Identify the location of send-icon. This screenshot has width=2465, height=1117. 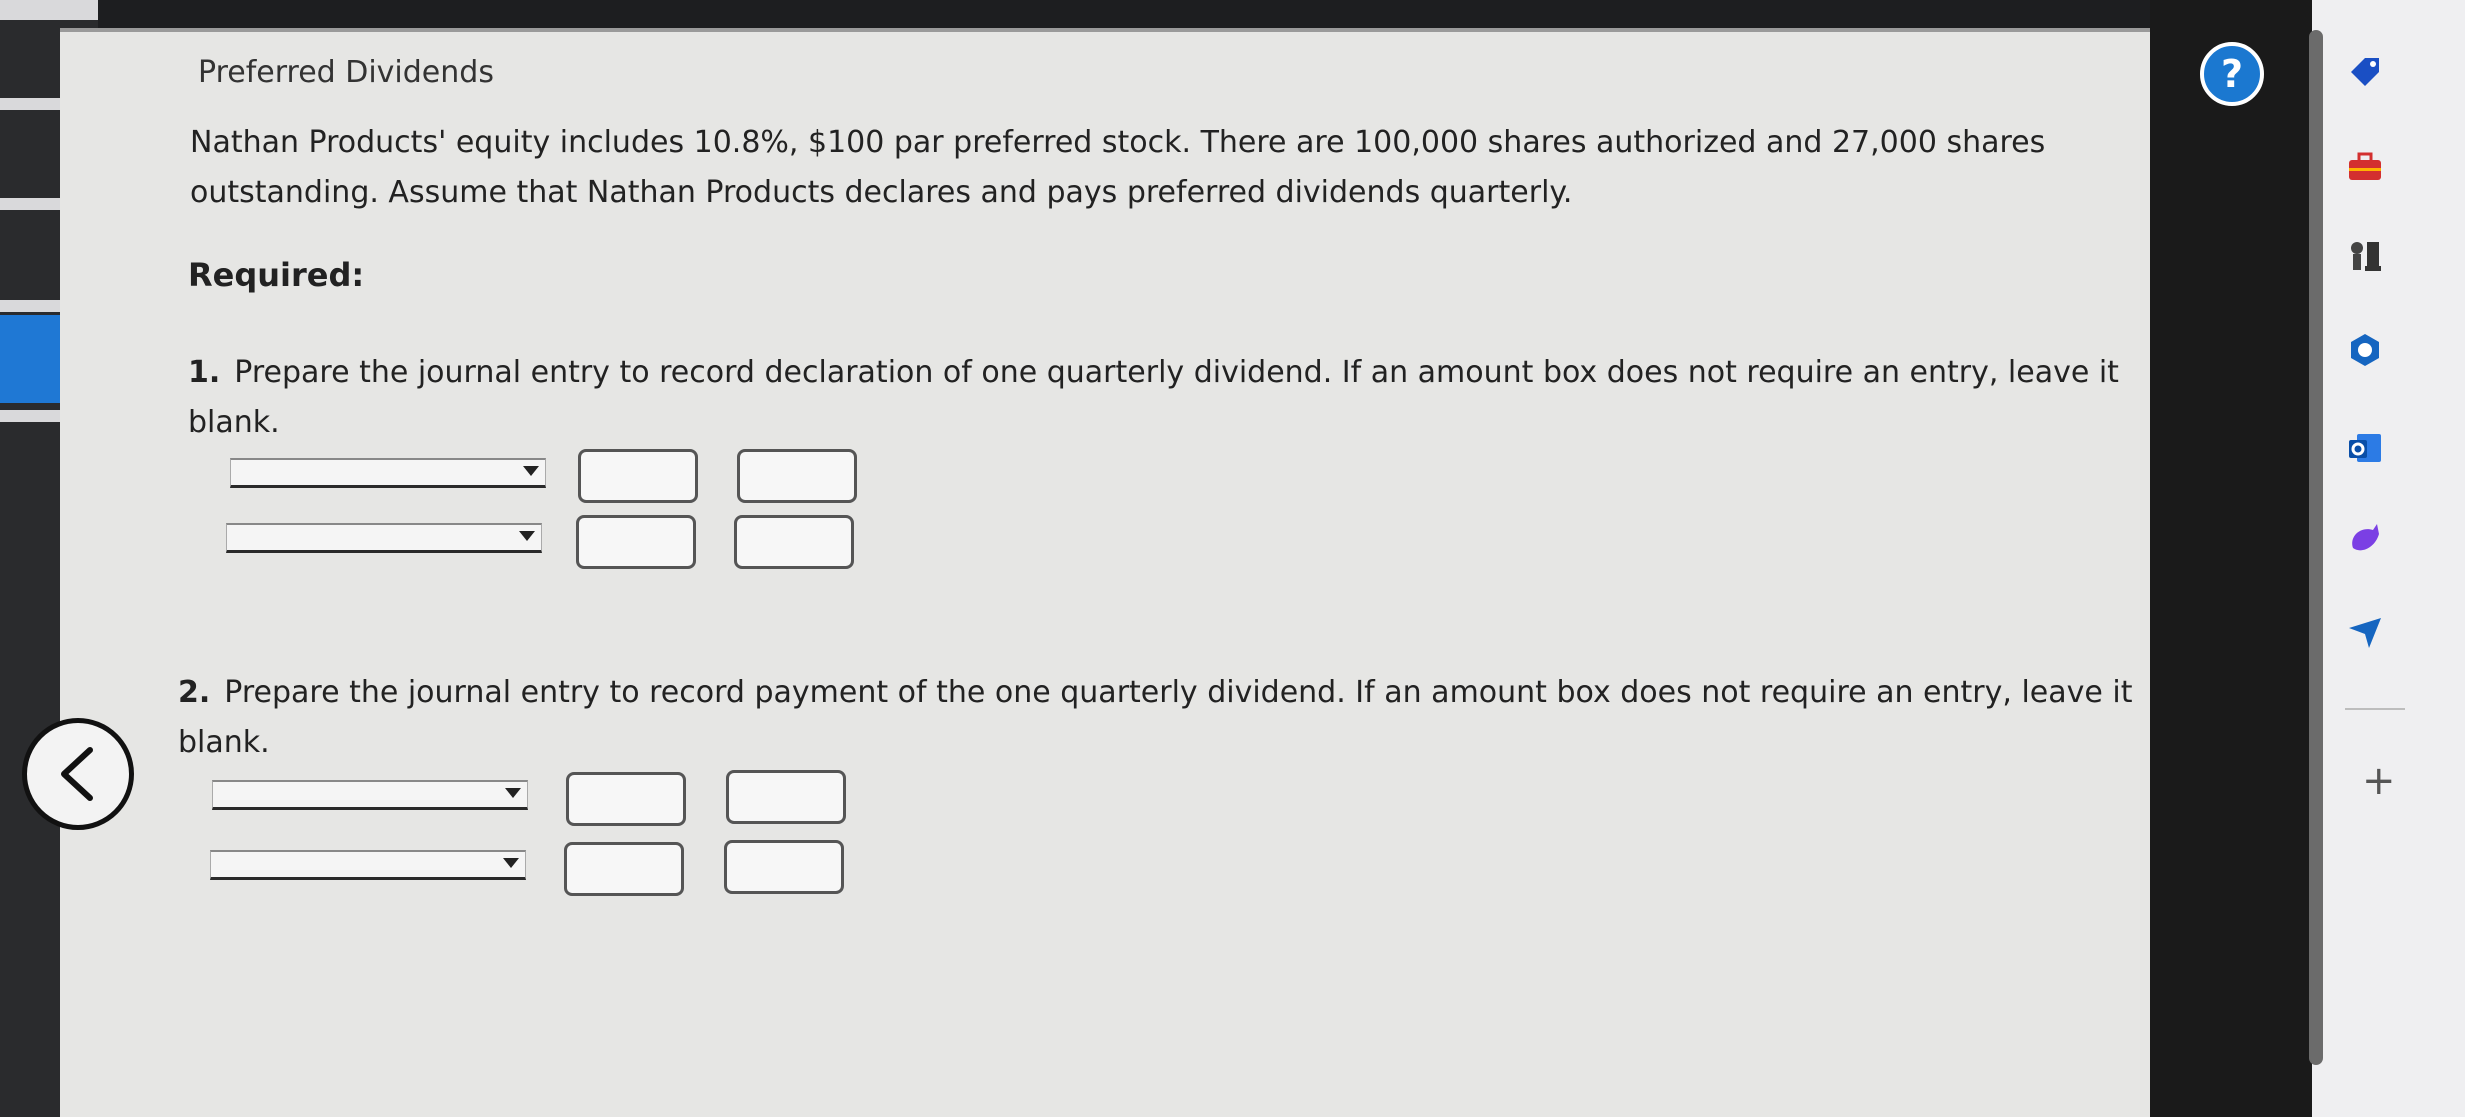
(2365, 632).